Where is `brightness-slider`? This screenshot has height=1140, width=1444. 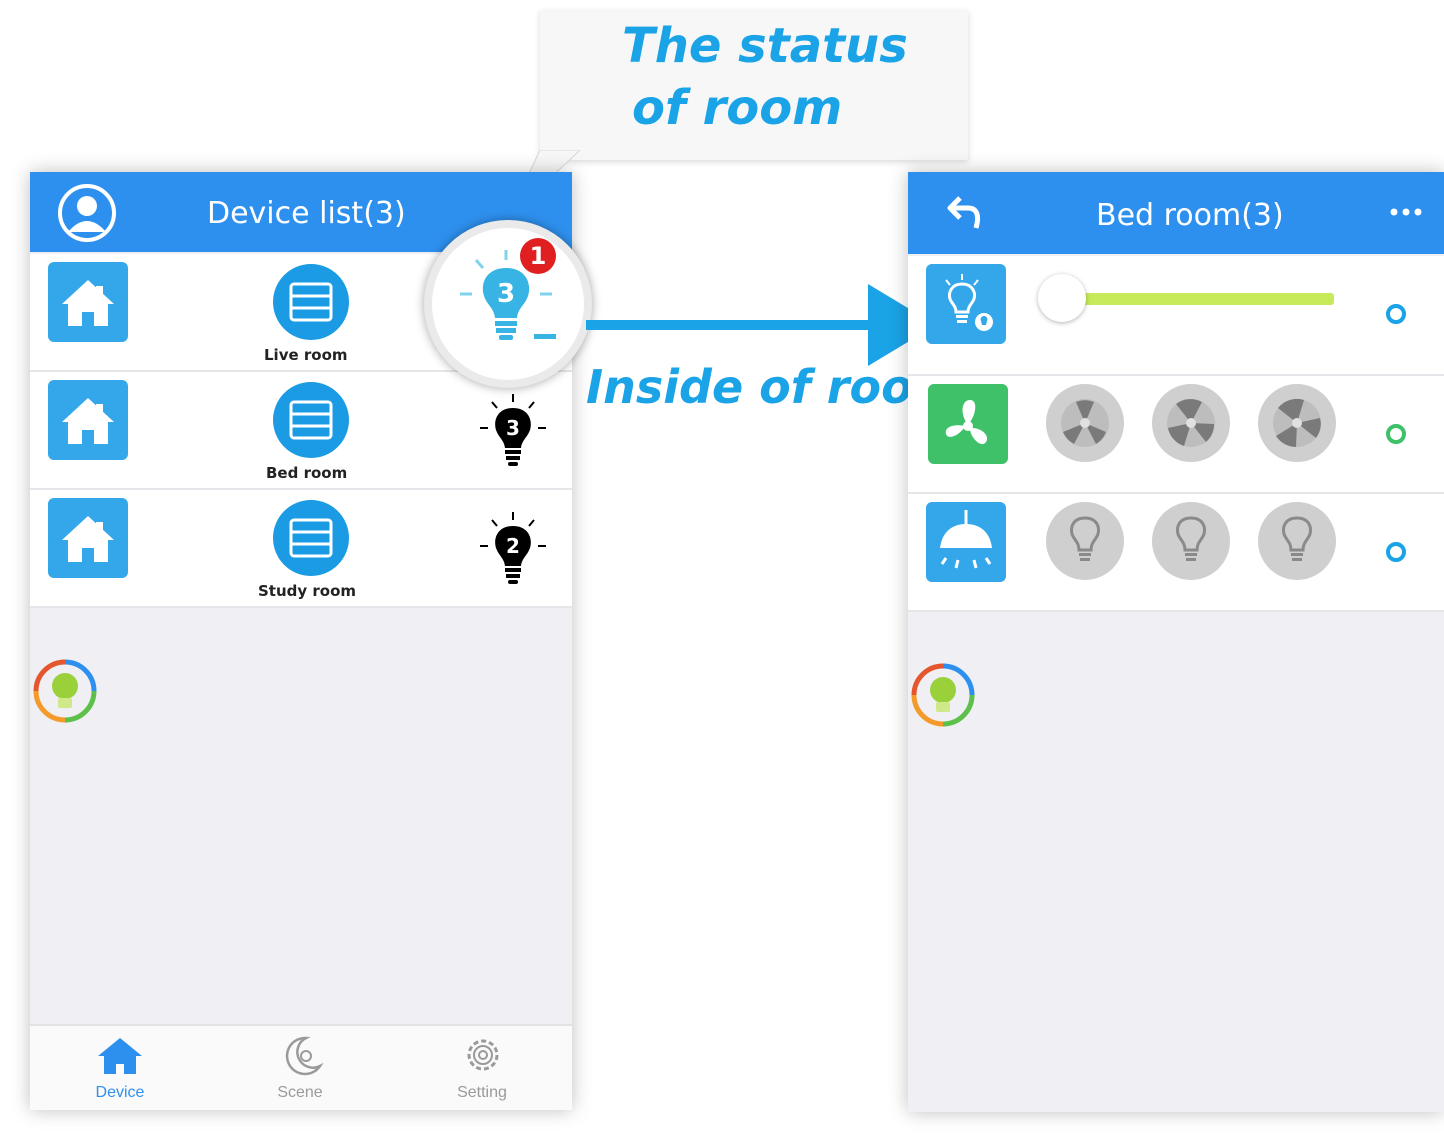
brightness-slider is located at coordinates (1188, 299).